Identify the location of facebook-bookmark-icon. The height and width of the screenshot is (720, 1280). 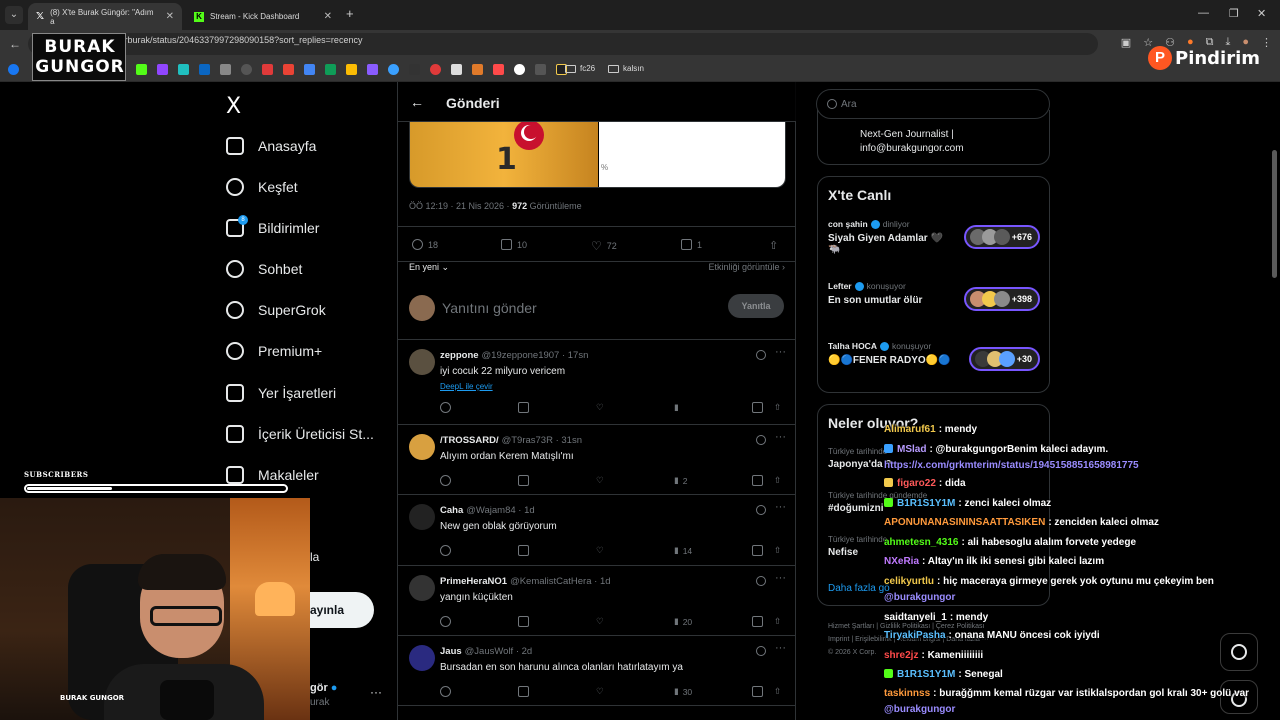
(13, 69).